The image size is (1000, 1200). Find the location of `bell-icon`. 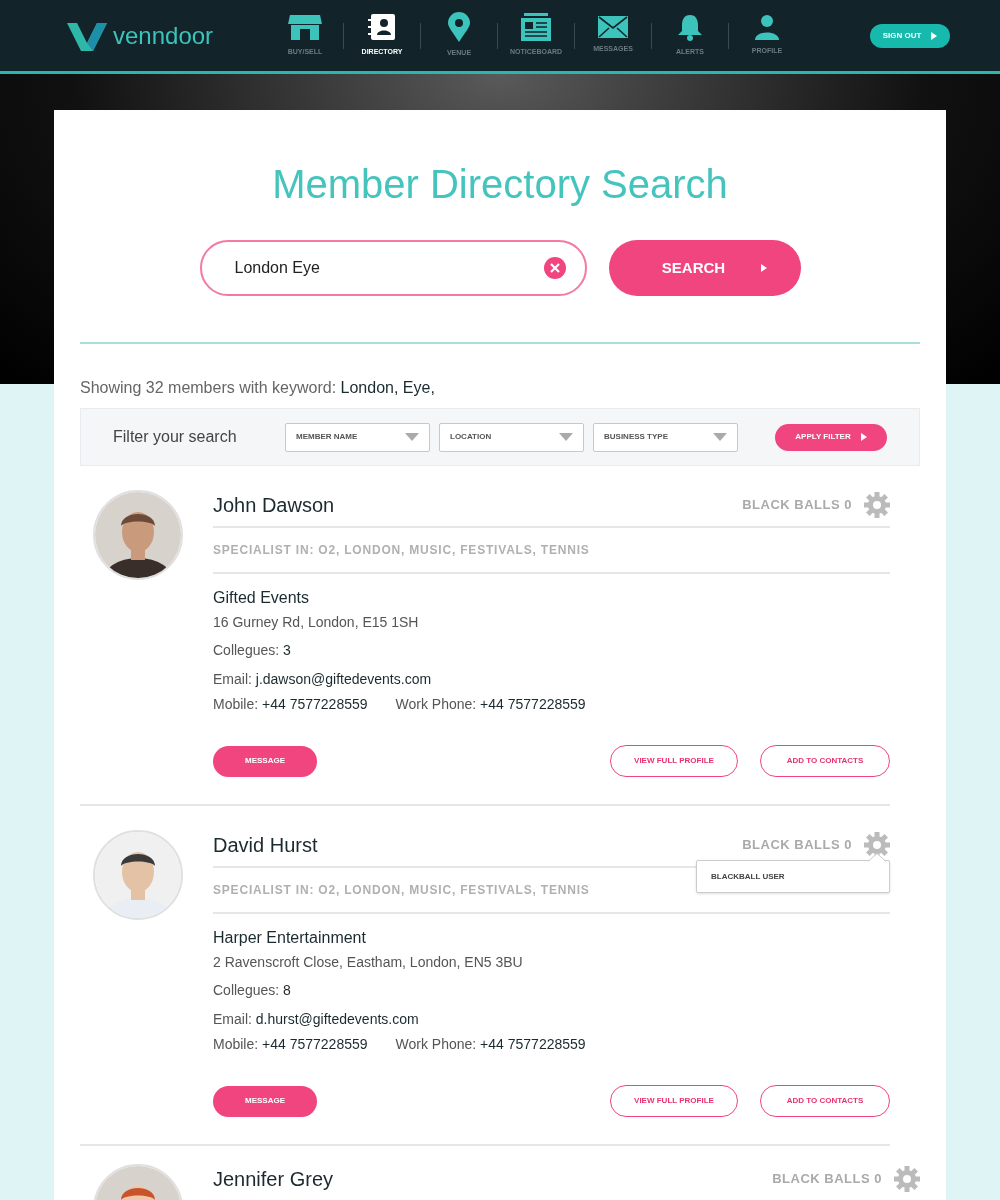

bell-icon is located at coordinates (690, 27).